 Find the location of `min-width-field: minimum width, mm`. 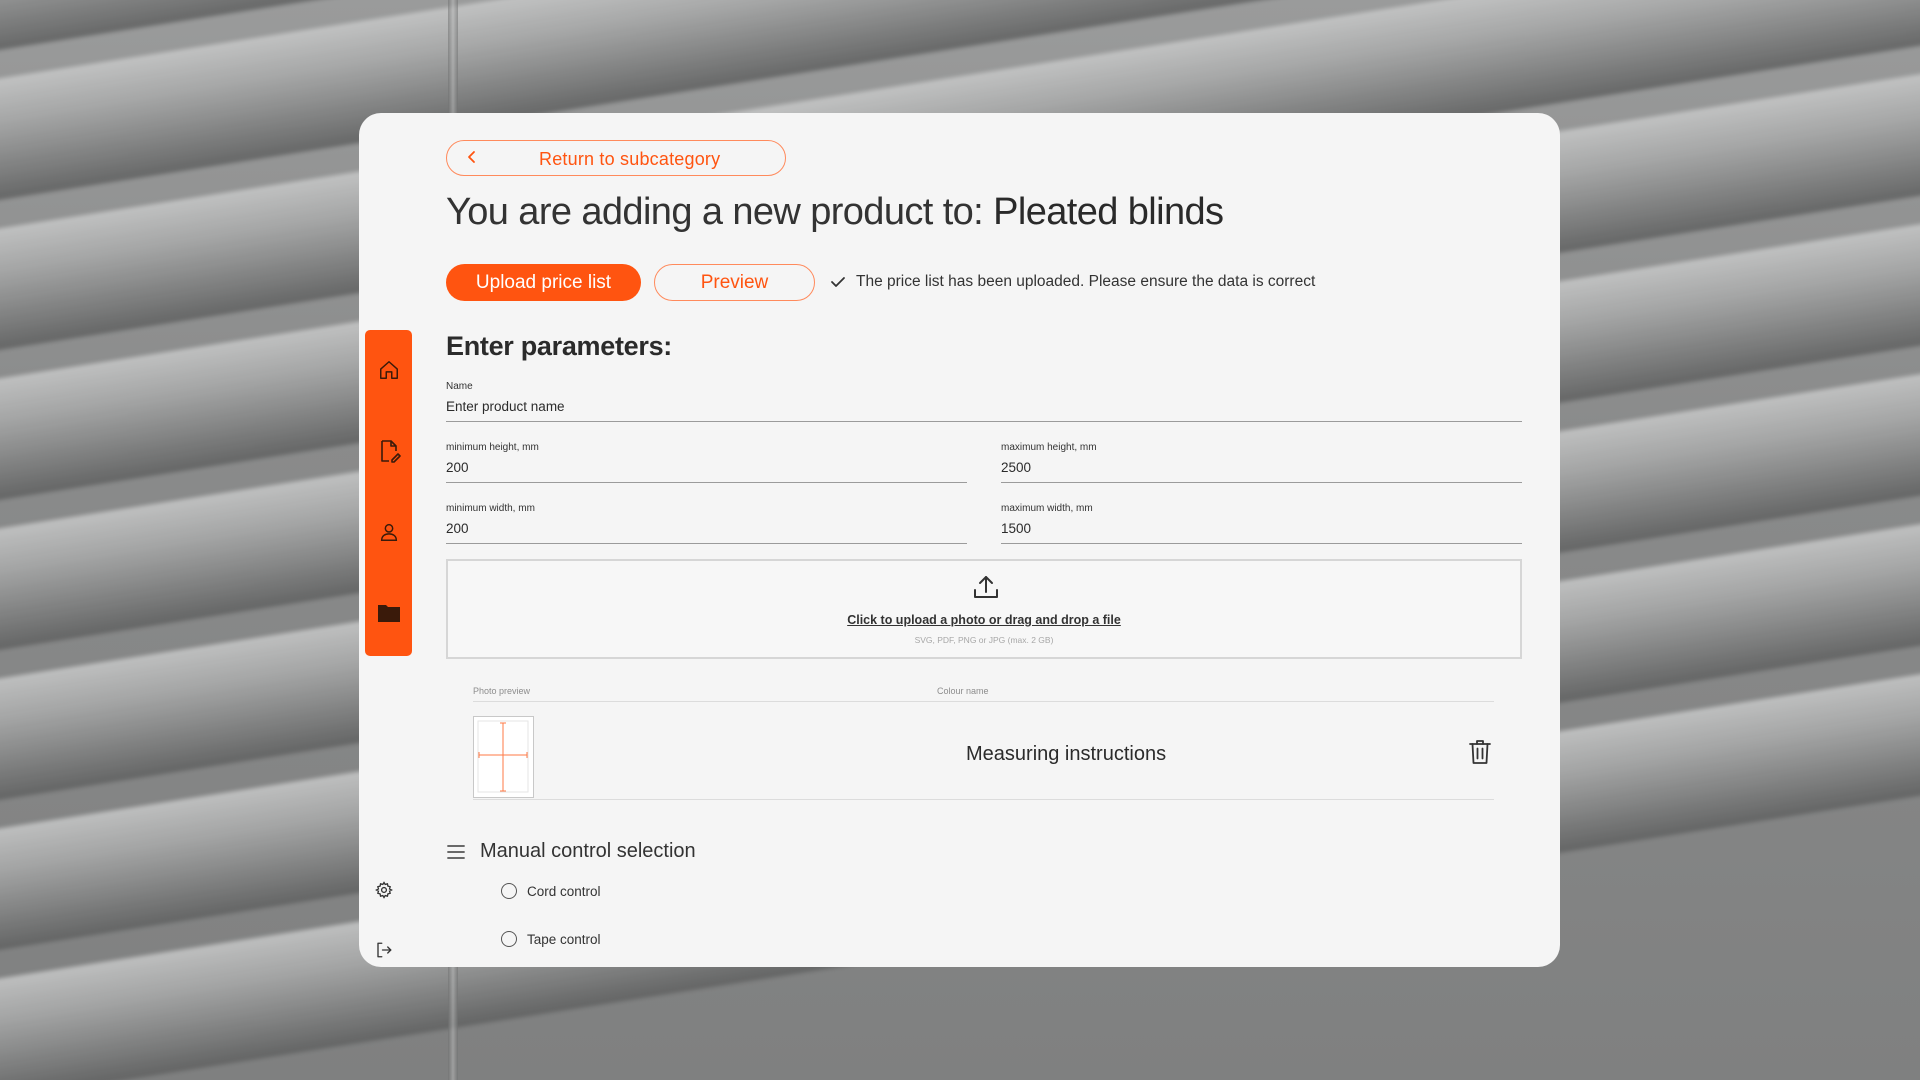

min-width-field: minimum width, mm is located at coordinates (706, 523).